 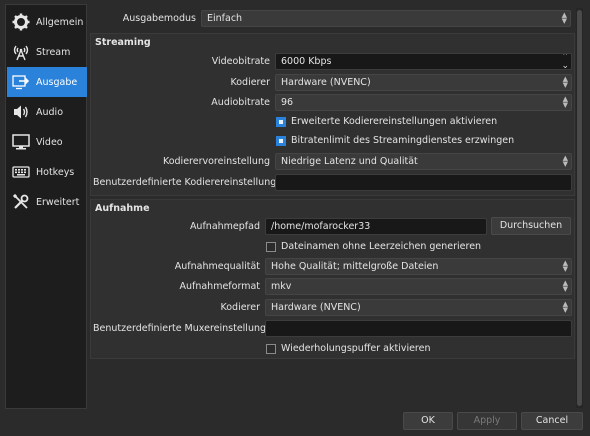 I want to click on sidebar-item-label: Allgemein, so click(x=60, y=22).